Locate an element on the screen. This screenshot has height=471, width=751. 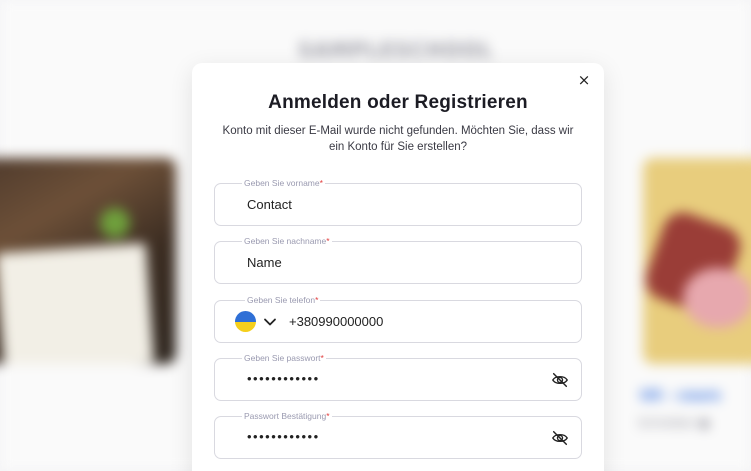
ukraine-flag-icon is located at coordinates (245, 321).